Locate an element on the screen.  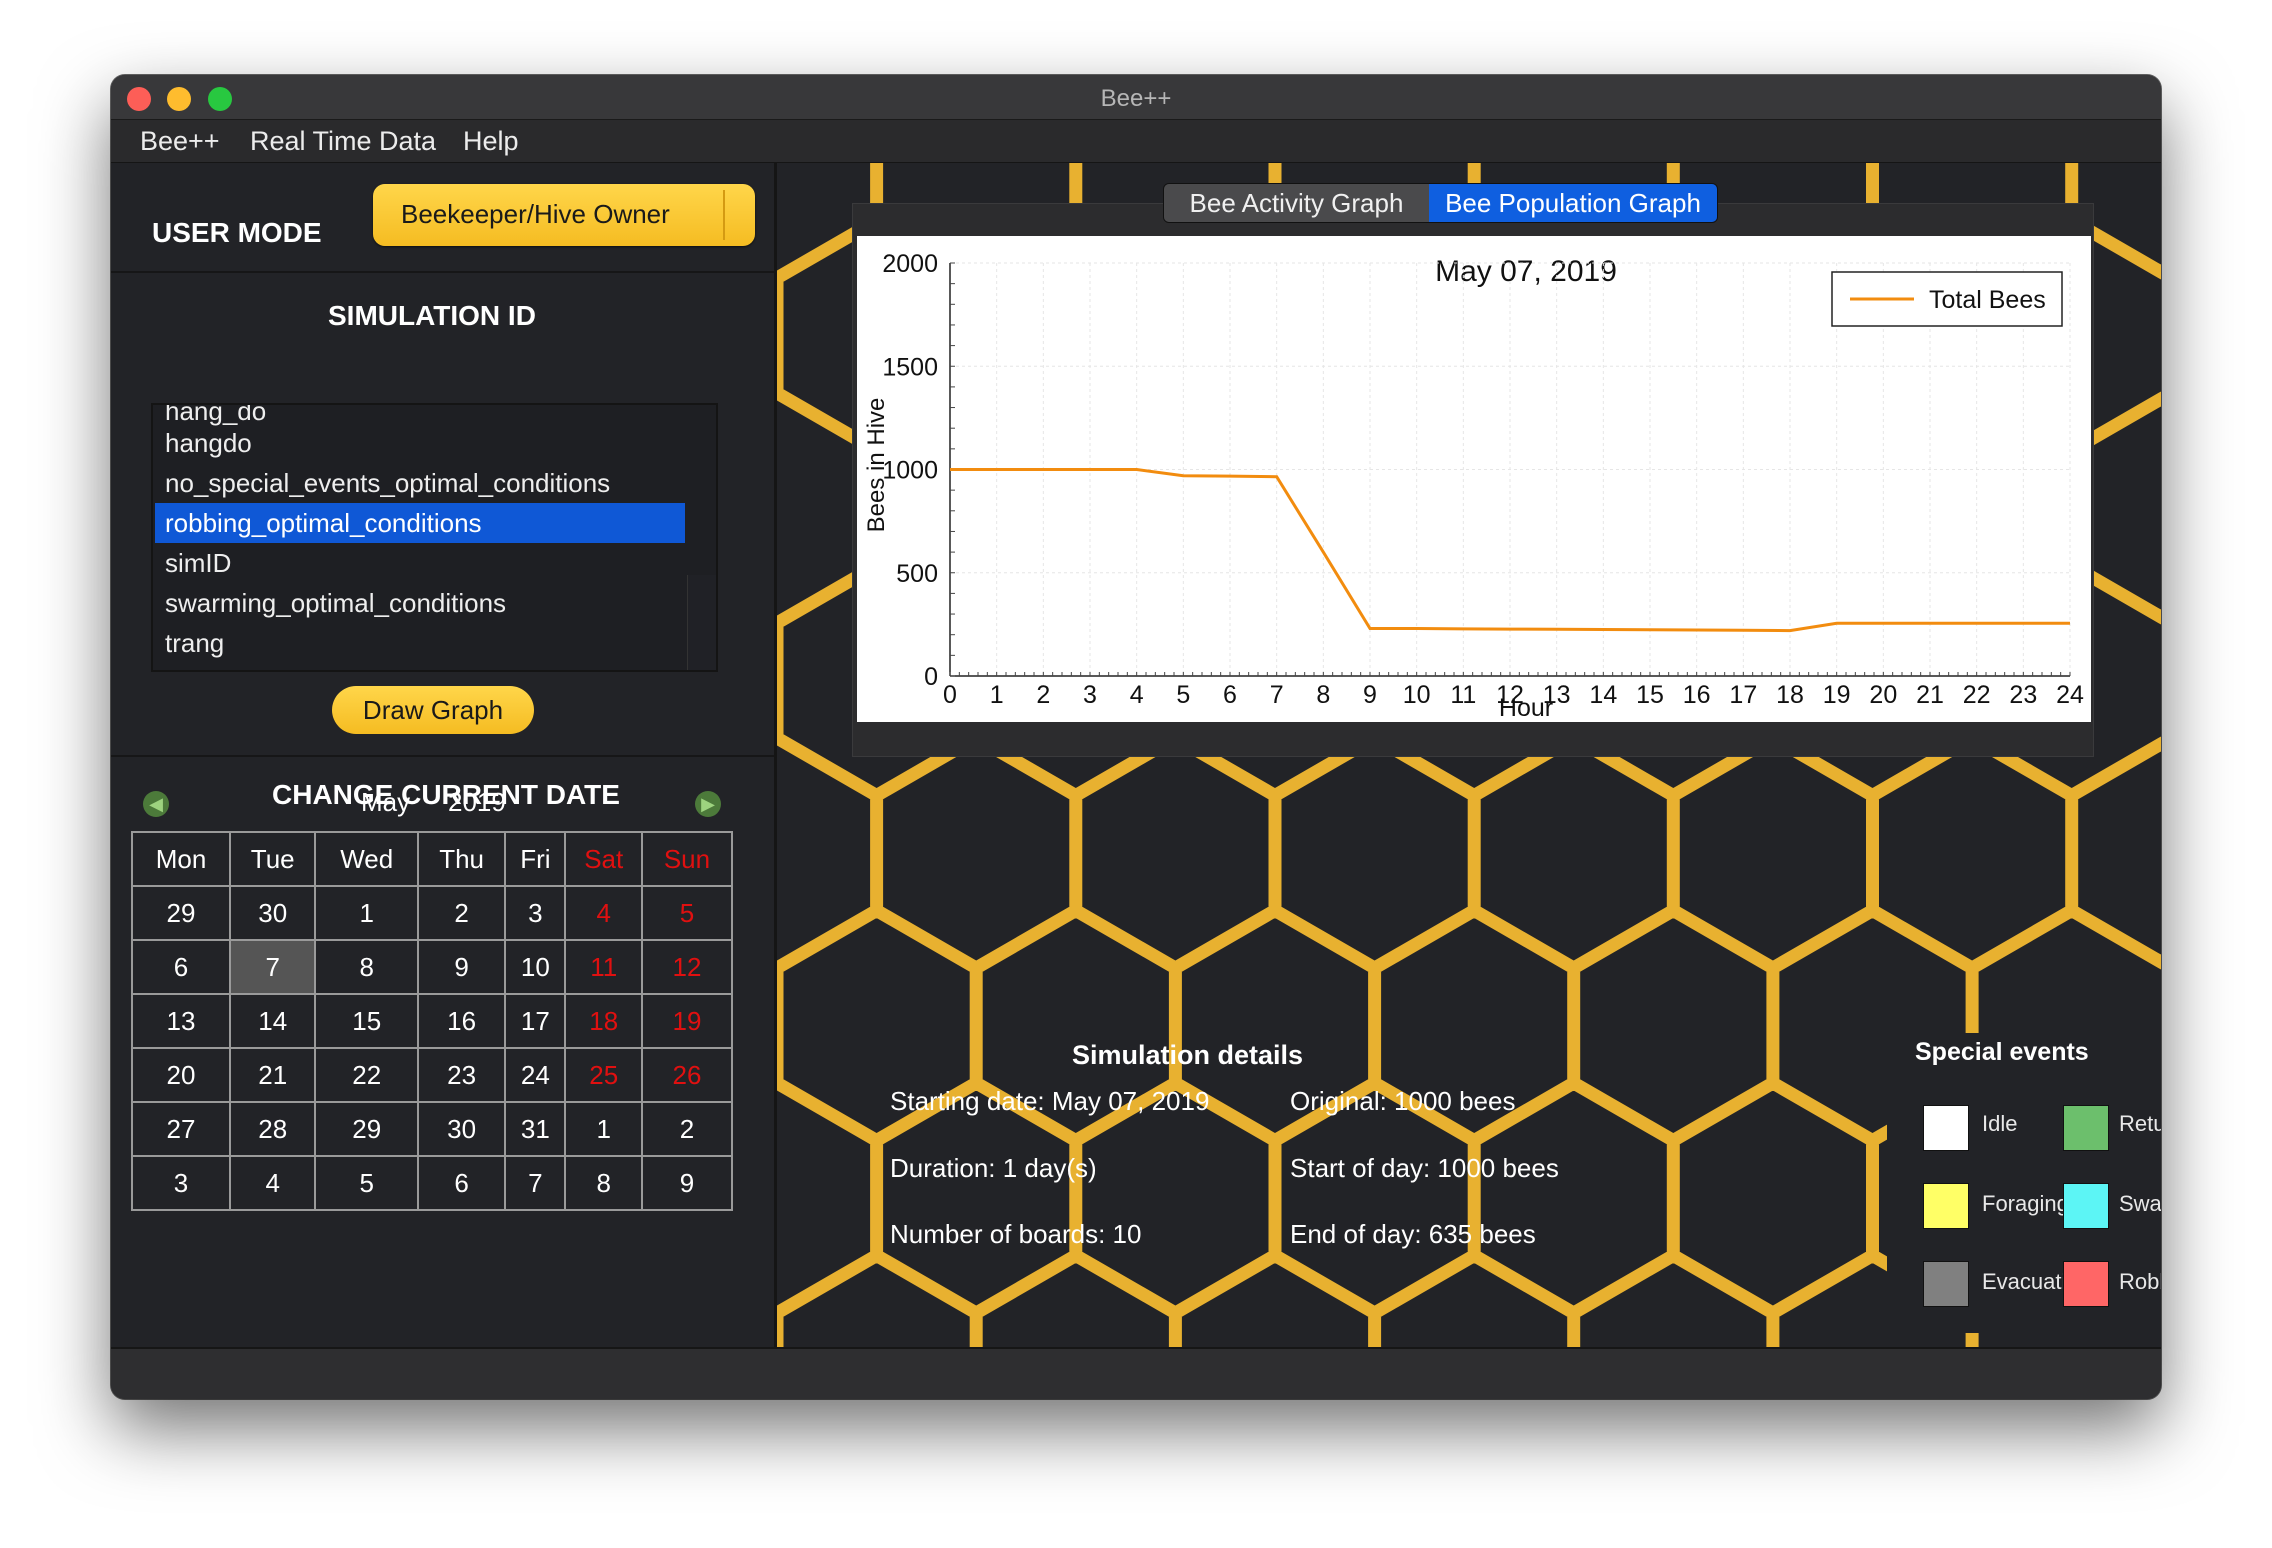
event-label-idle: Idle is located at coordinates (2000, 1123).